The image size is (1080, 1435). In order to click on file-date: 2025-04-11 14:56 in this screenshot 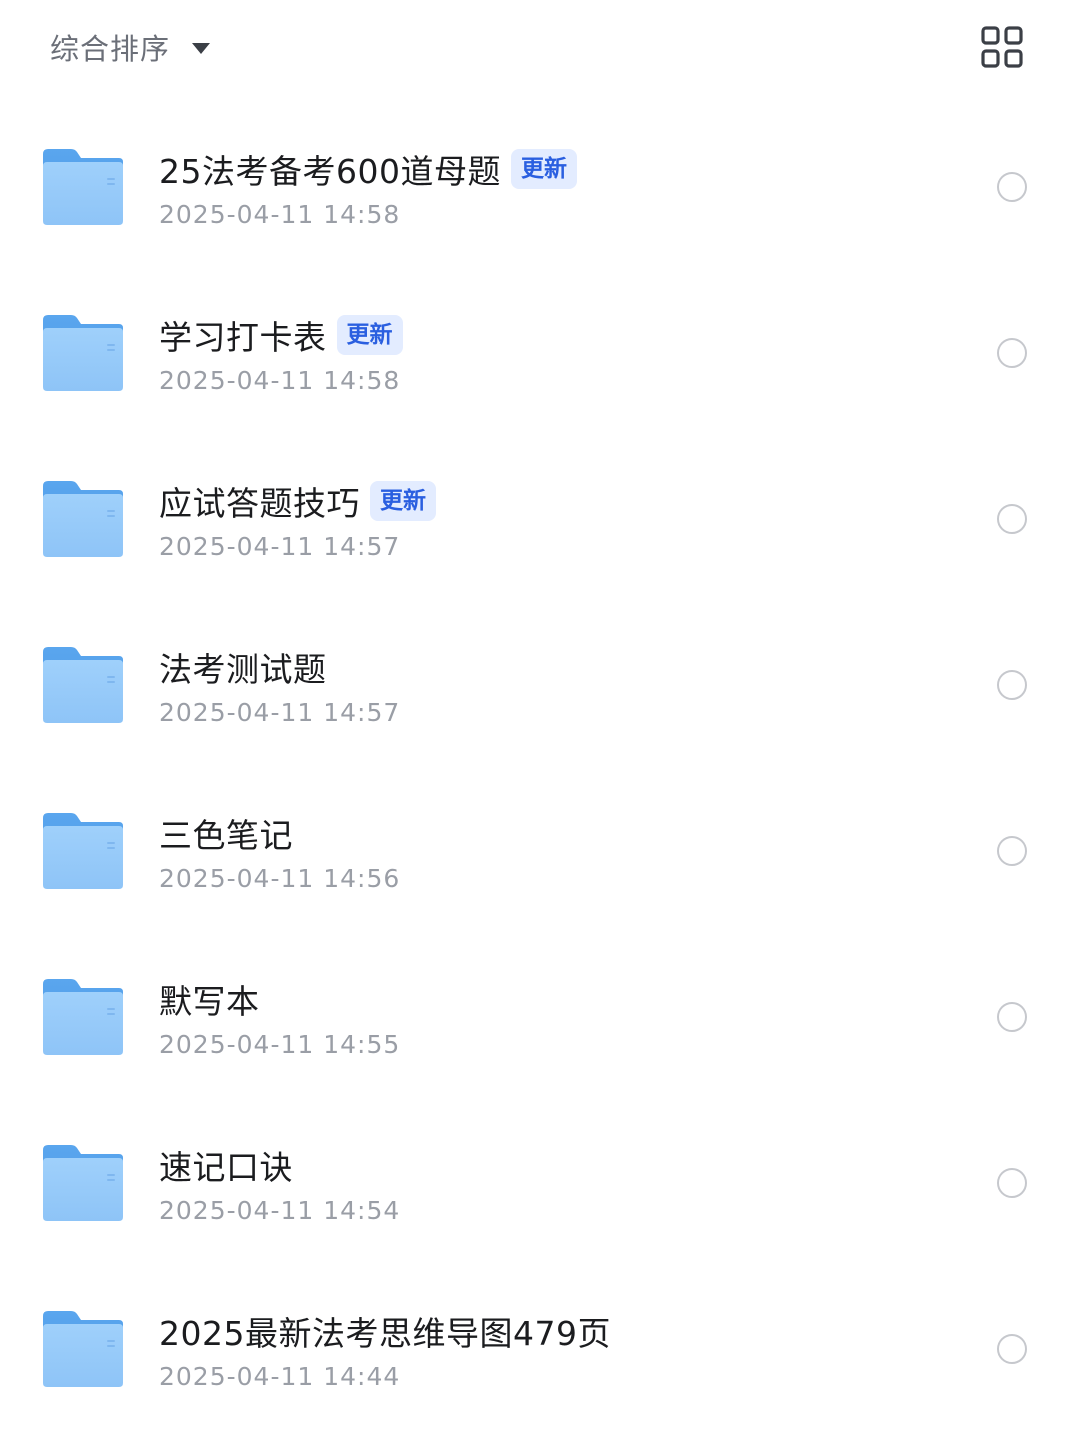, I will do `click(280, 878)`.